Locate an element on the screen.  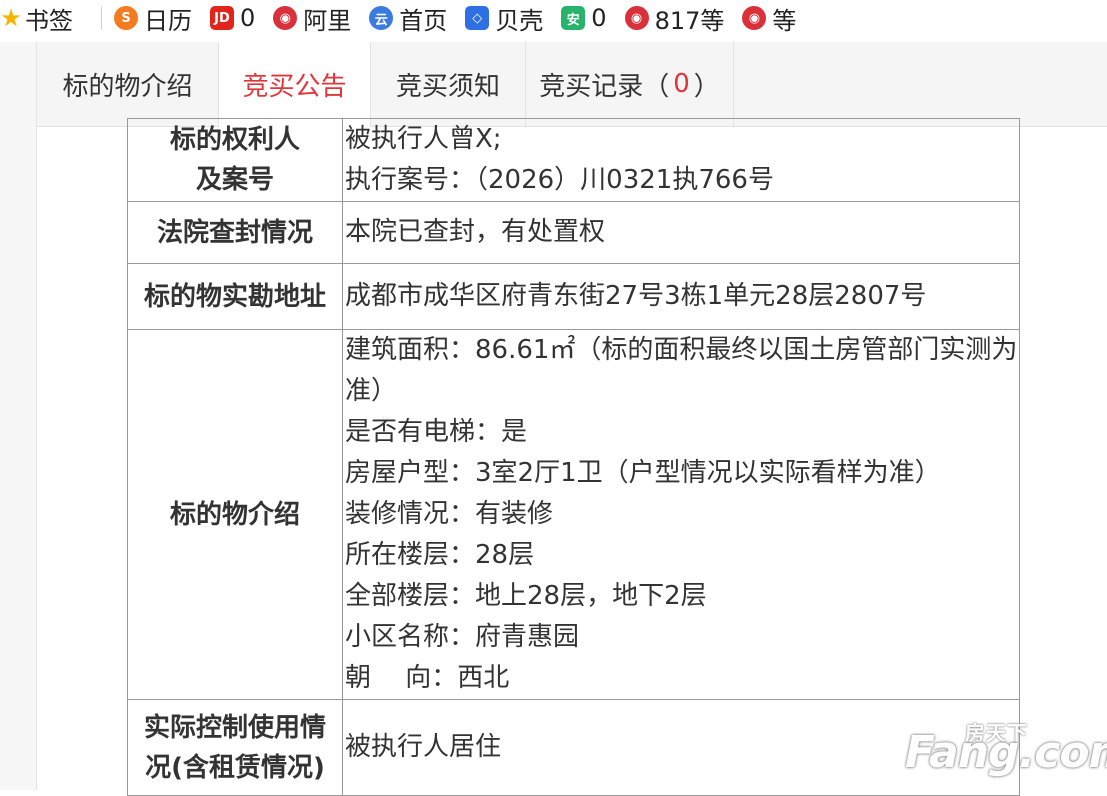
row-value-line: 全部楼层：地上28层，地下2层 is located at coordinates (526, 596).